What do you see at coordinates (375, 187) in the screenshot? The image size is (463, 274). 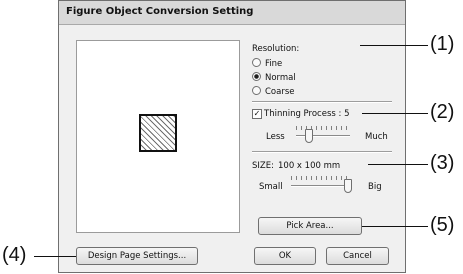 I see `size-max-label: Big` at bounding box center [375, 187].